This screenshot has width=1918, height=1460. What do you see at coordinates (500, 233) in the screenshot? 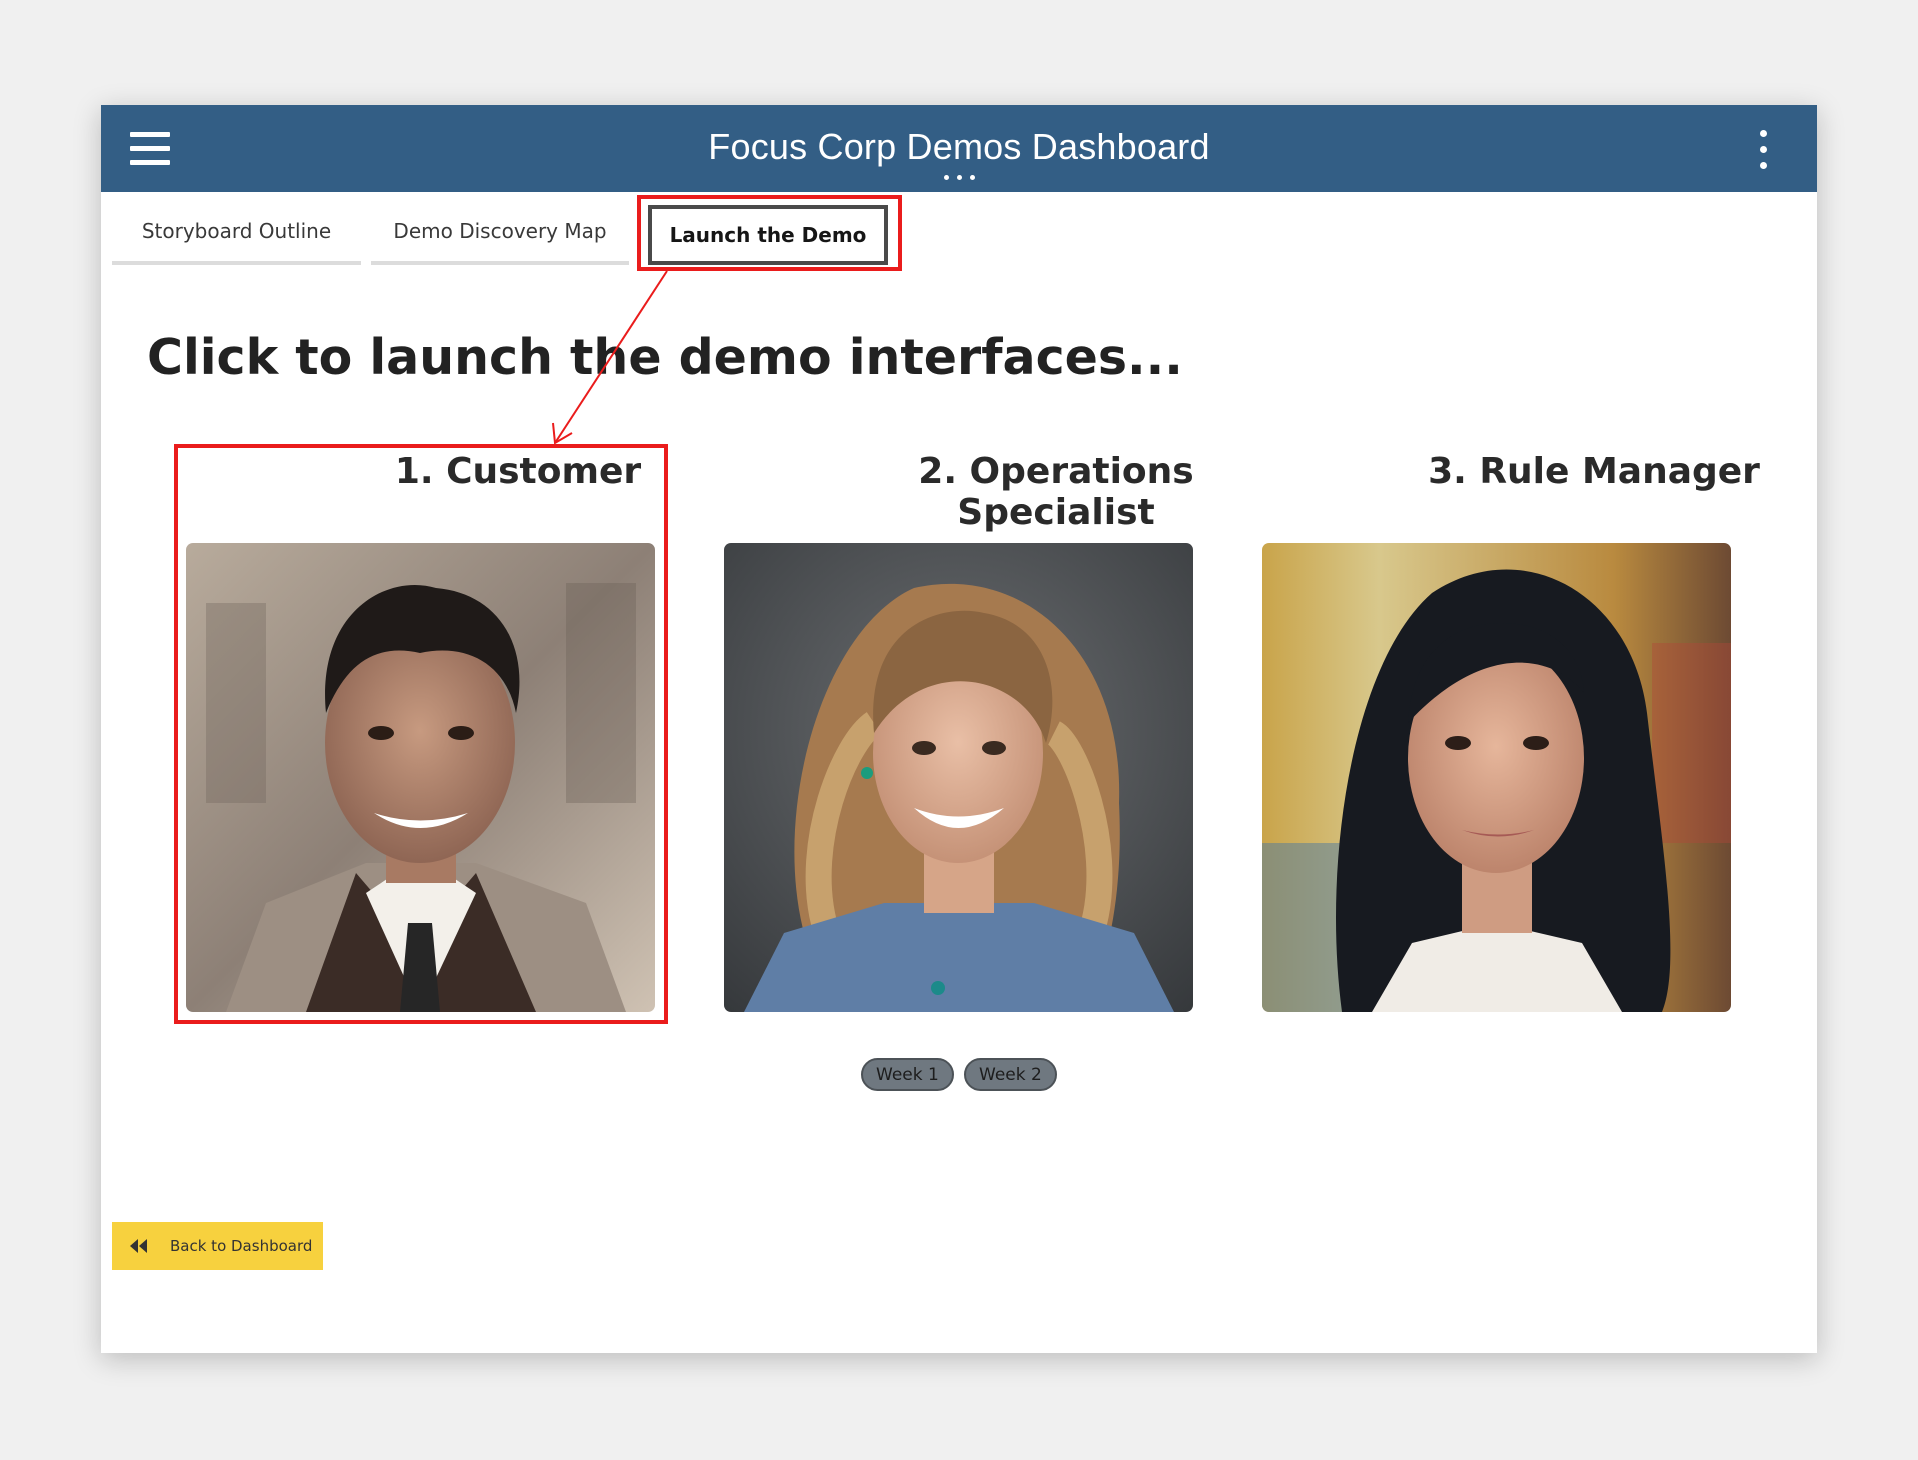
I see `tab-demo-discovery-map: Demo Discovery Map` at bounding box center [500, 233].